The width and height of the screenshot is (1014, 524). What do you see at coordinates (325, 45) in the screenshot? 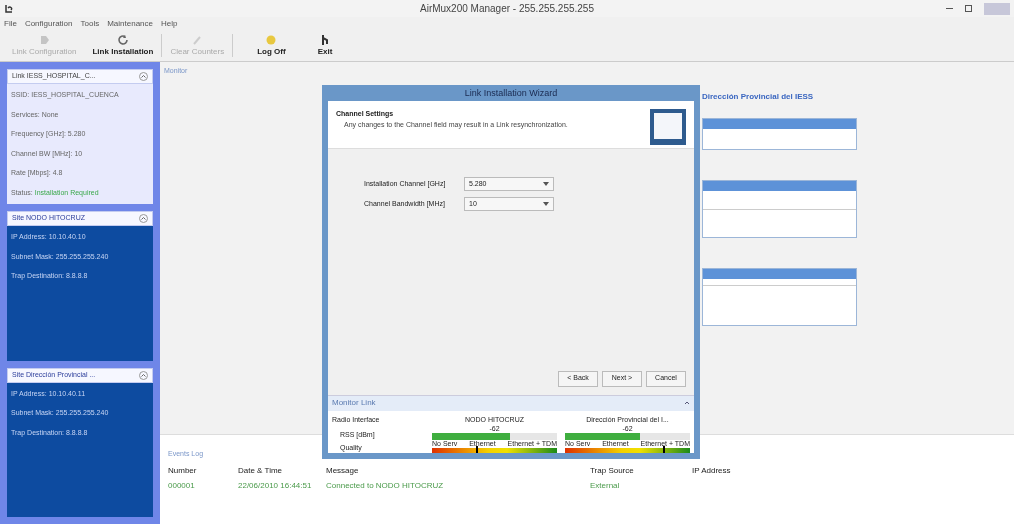
I see `toolbar-button: Exit` at bounding box center [325, 45].